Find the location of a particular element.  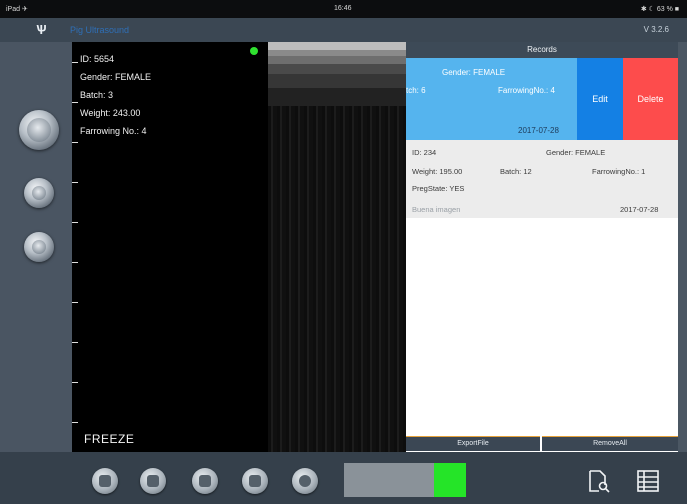

depth-knob-icon is located at coordinates (39, 247).